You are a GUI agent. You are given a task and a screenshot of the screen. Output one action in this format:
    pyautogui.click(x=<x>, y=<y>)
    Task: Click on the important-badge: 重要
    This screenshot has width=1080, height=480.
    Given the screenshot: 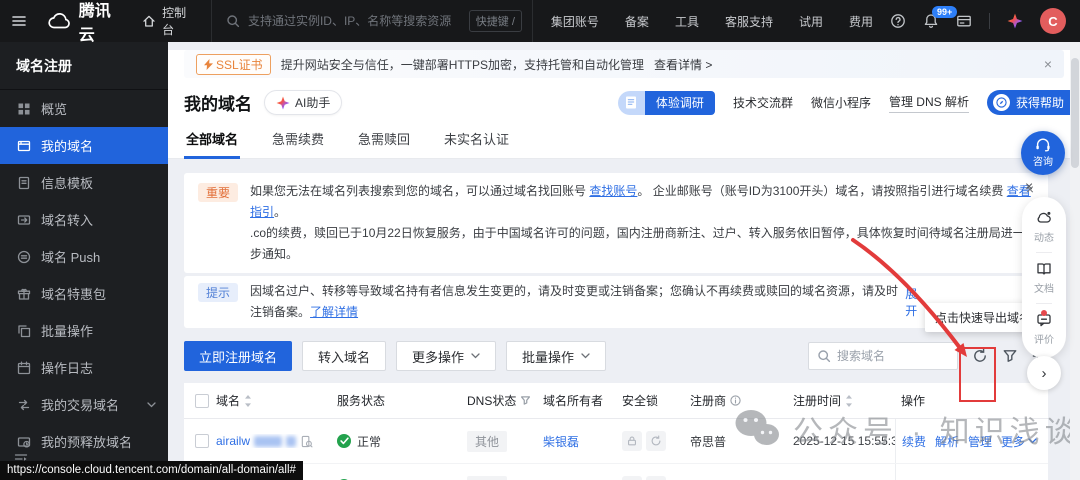 What is the action you would take?
    pyautogui.click(x=218, y=192)
    